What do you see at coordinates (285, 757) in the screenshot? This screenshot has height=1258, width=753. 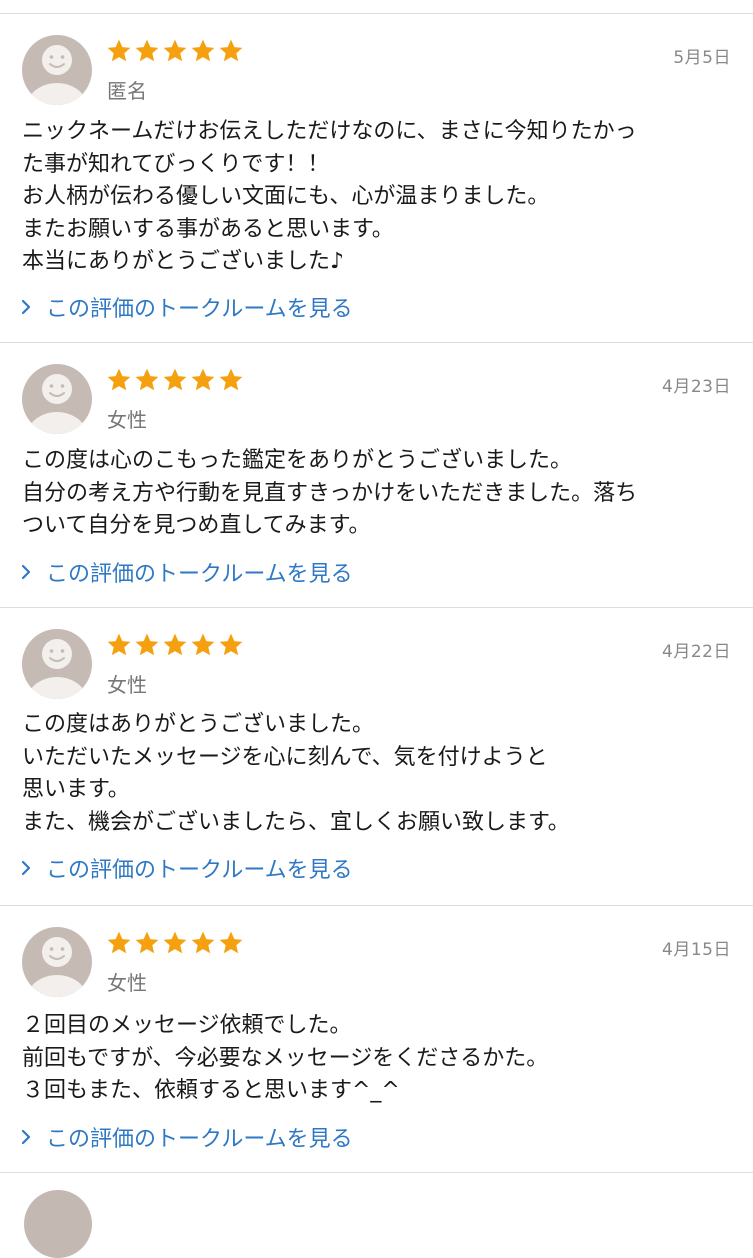 I see `review-text-line: いただいたメッセージを心に刻んで、気を付けようと` at bounding box center [285, 757].